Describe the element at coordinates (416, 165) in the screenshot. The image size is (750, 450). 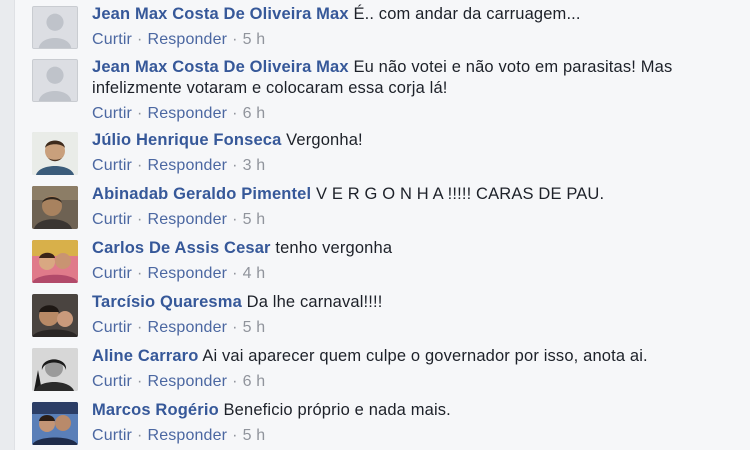
I see `comment-actions: Curtir · Responder · 3 h` at that location.